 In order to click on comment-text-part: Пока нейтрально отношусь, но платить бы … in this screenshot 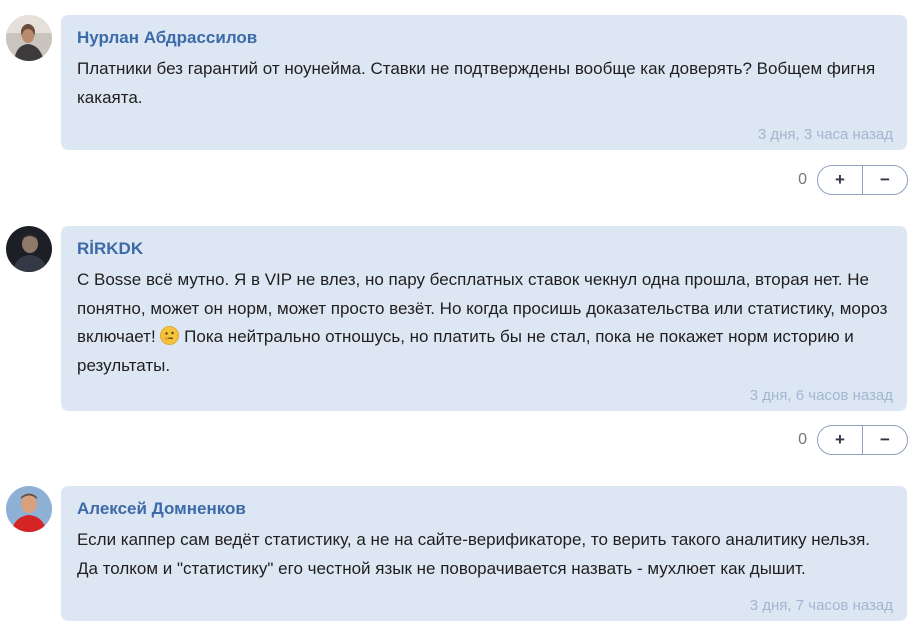, I will do `click(465, 351)`.